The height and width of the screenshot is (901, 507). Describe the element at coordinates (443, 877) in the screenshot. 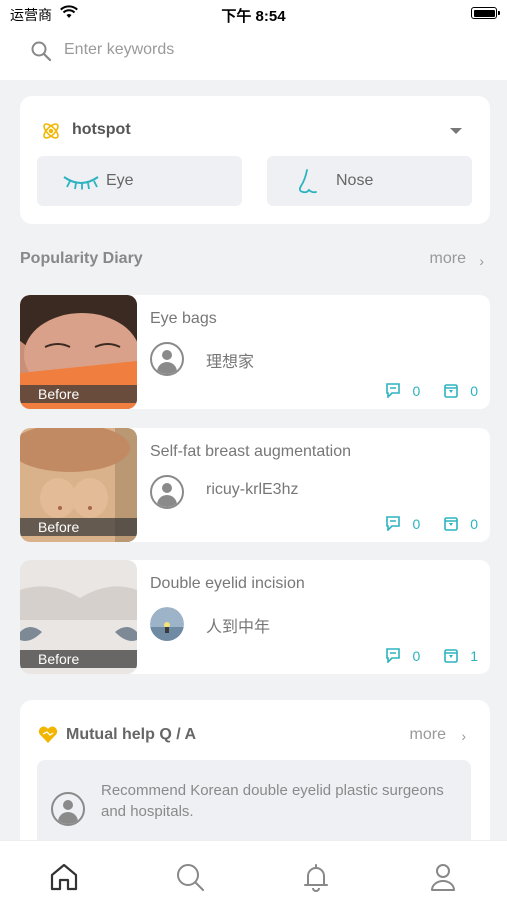

I see `profile-icon` at that location.